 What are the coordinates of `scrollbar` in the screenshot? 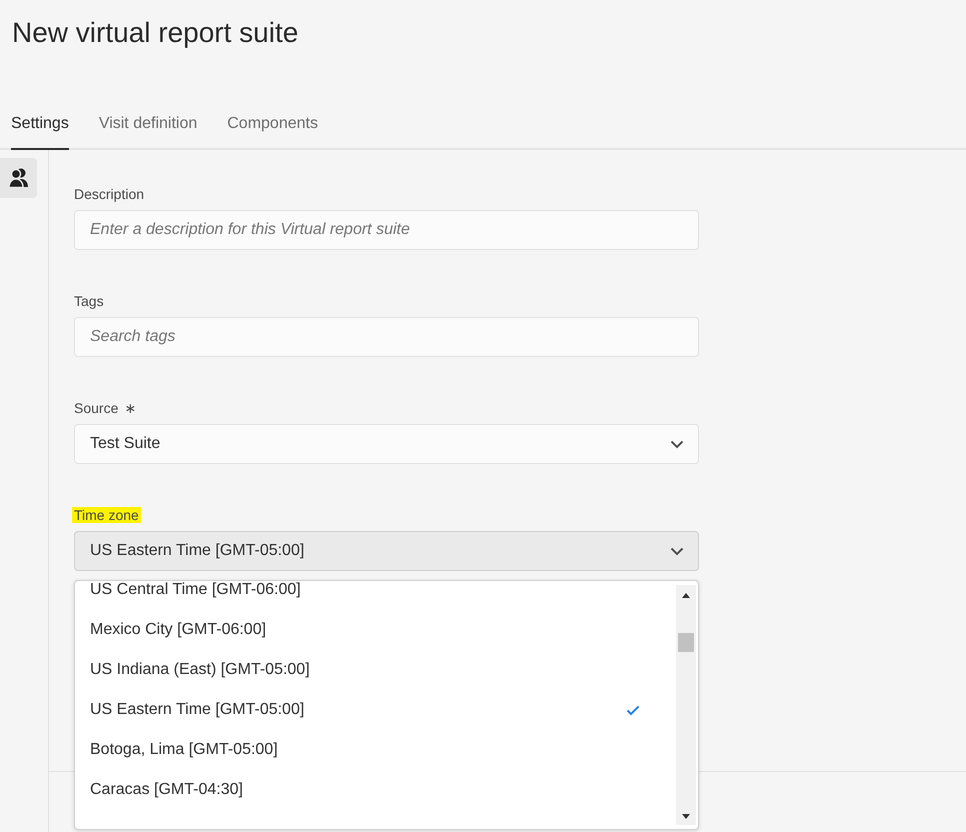 It's located at (686, 705).